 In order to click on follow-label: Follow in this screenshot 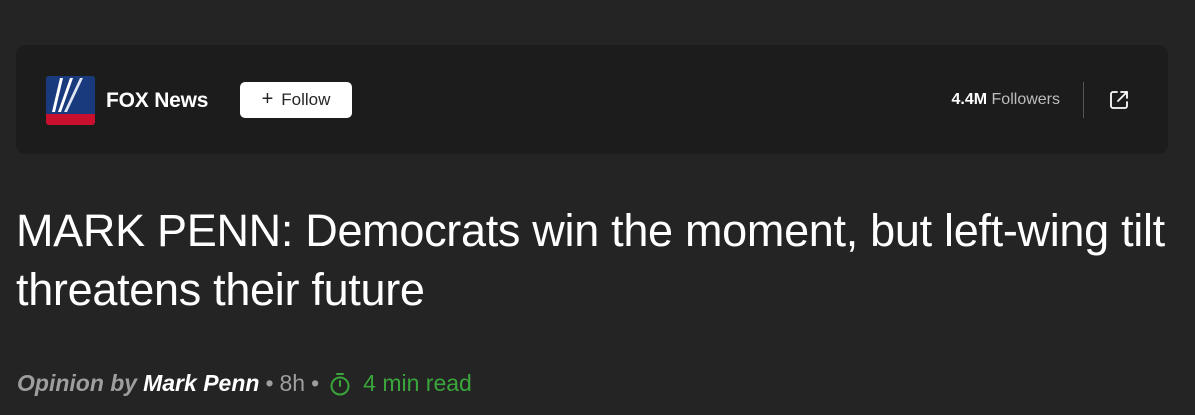, I will do `click(306, 99)`.